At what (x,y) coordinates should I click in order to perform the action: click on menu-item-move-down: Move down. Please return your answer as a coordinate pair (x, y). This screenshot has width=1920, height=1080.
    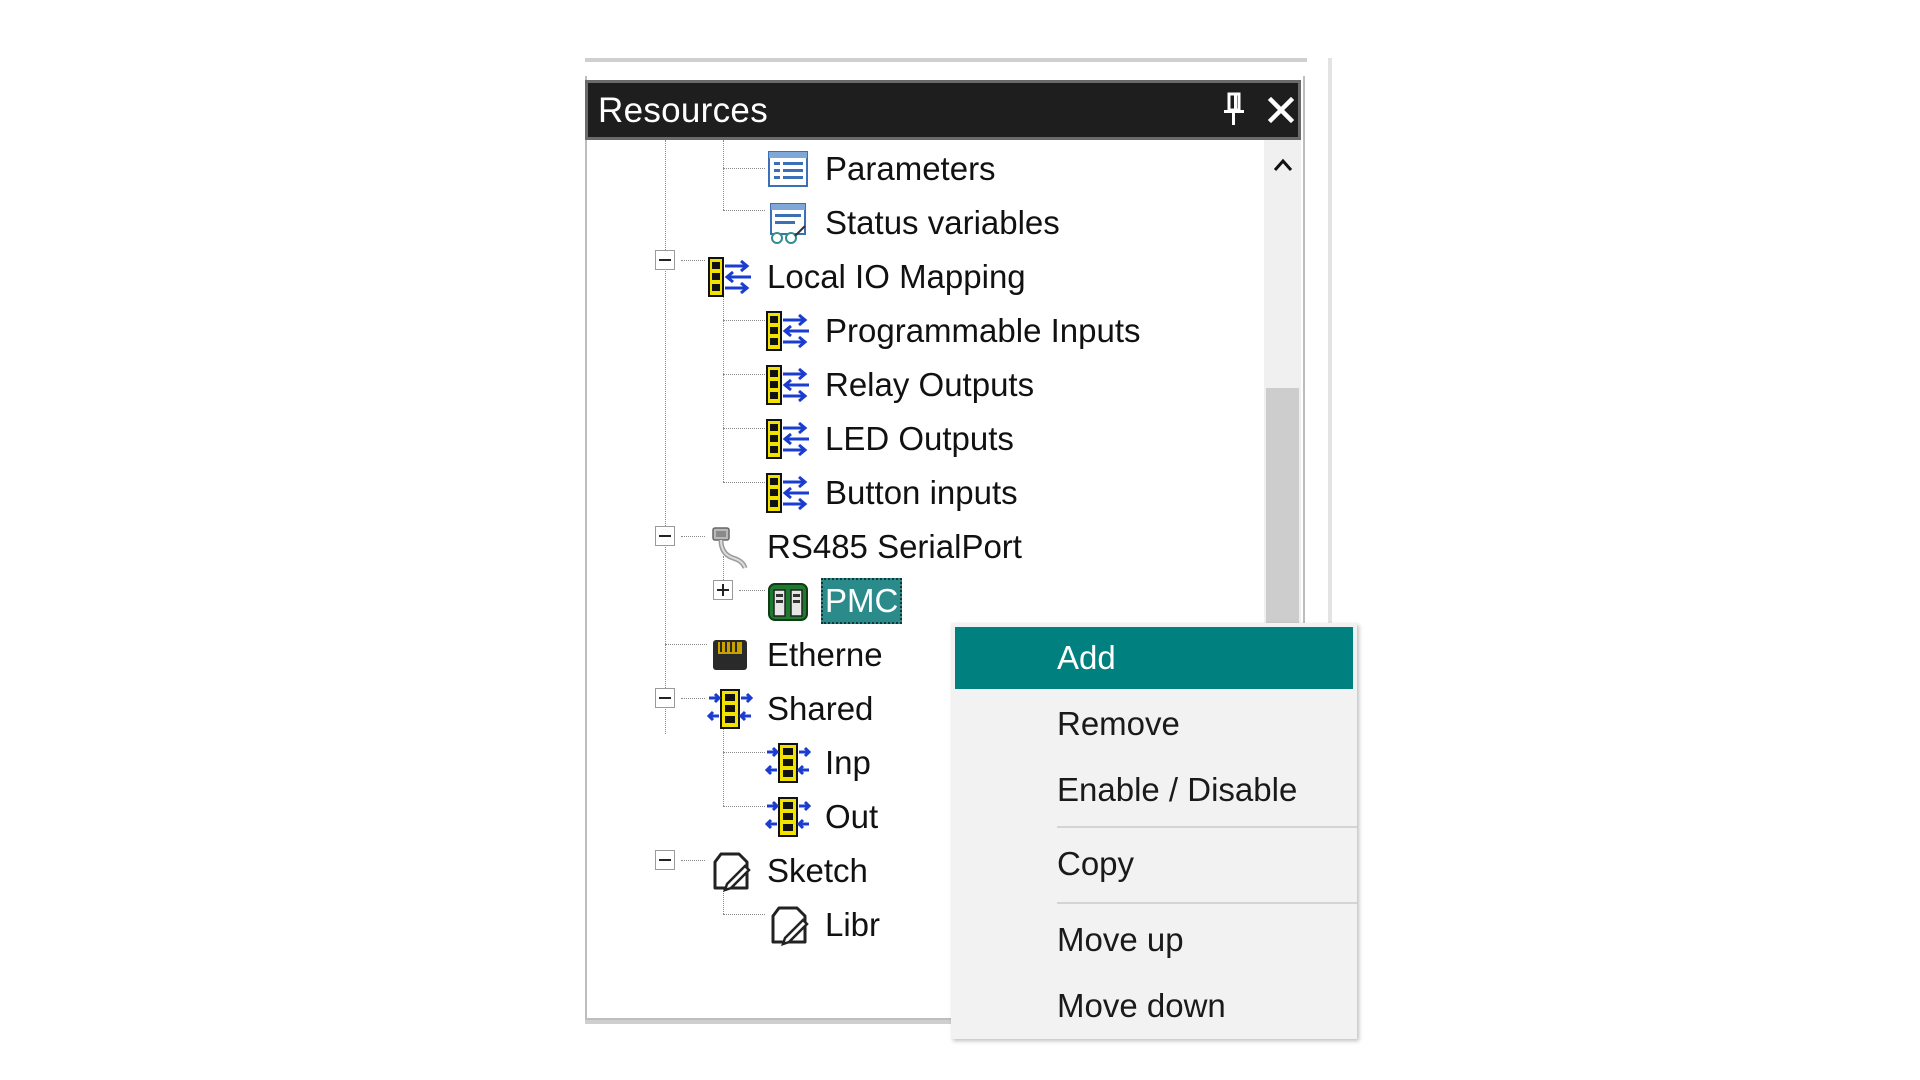
    Looking at the image, I should click on (1154, 1006).